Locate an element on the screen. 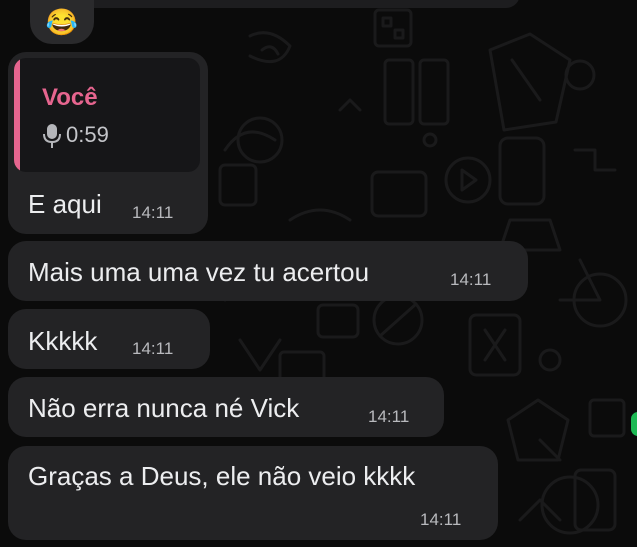 This screenshot has height=547, width=637. reaction-badge: 😂 is located at coordinates (62, 22).